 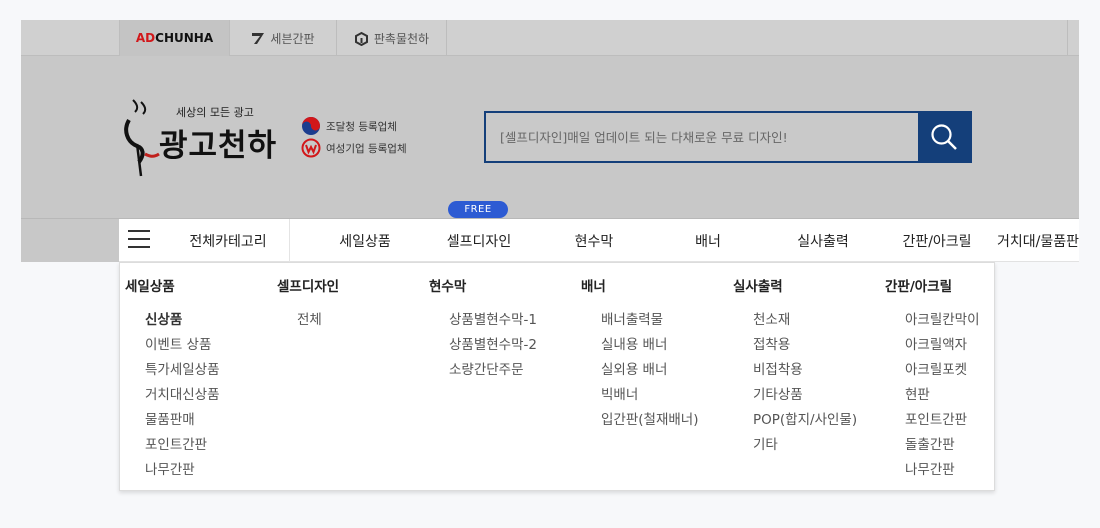 I want to click on list-item: 비접착용, so click(x=805, y=372).